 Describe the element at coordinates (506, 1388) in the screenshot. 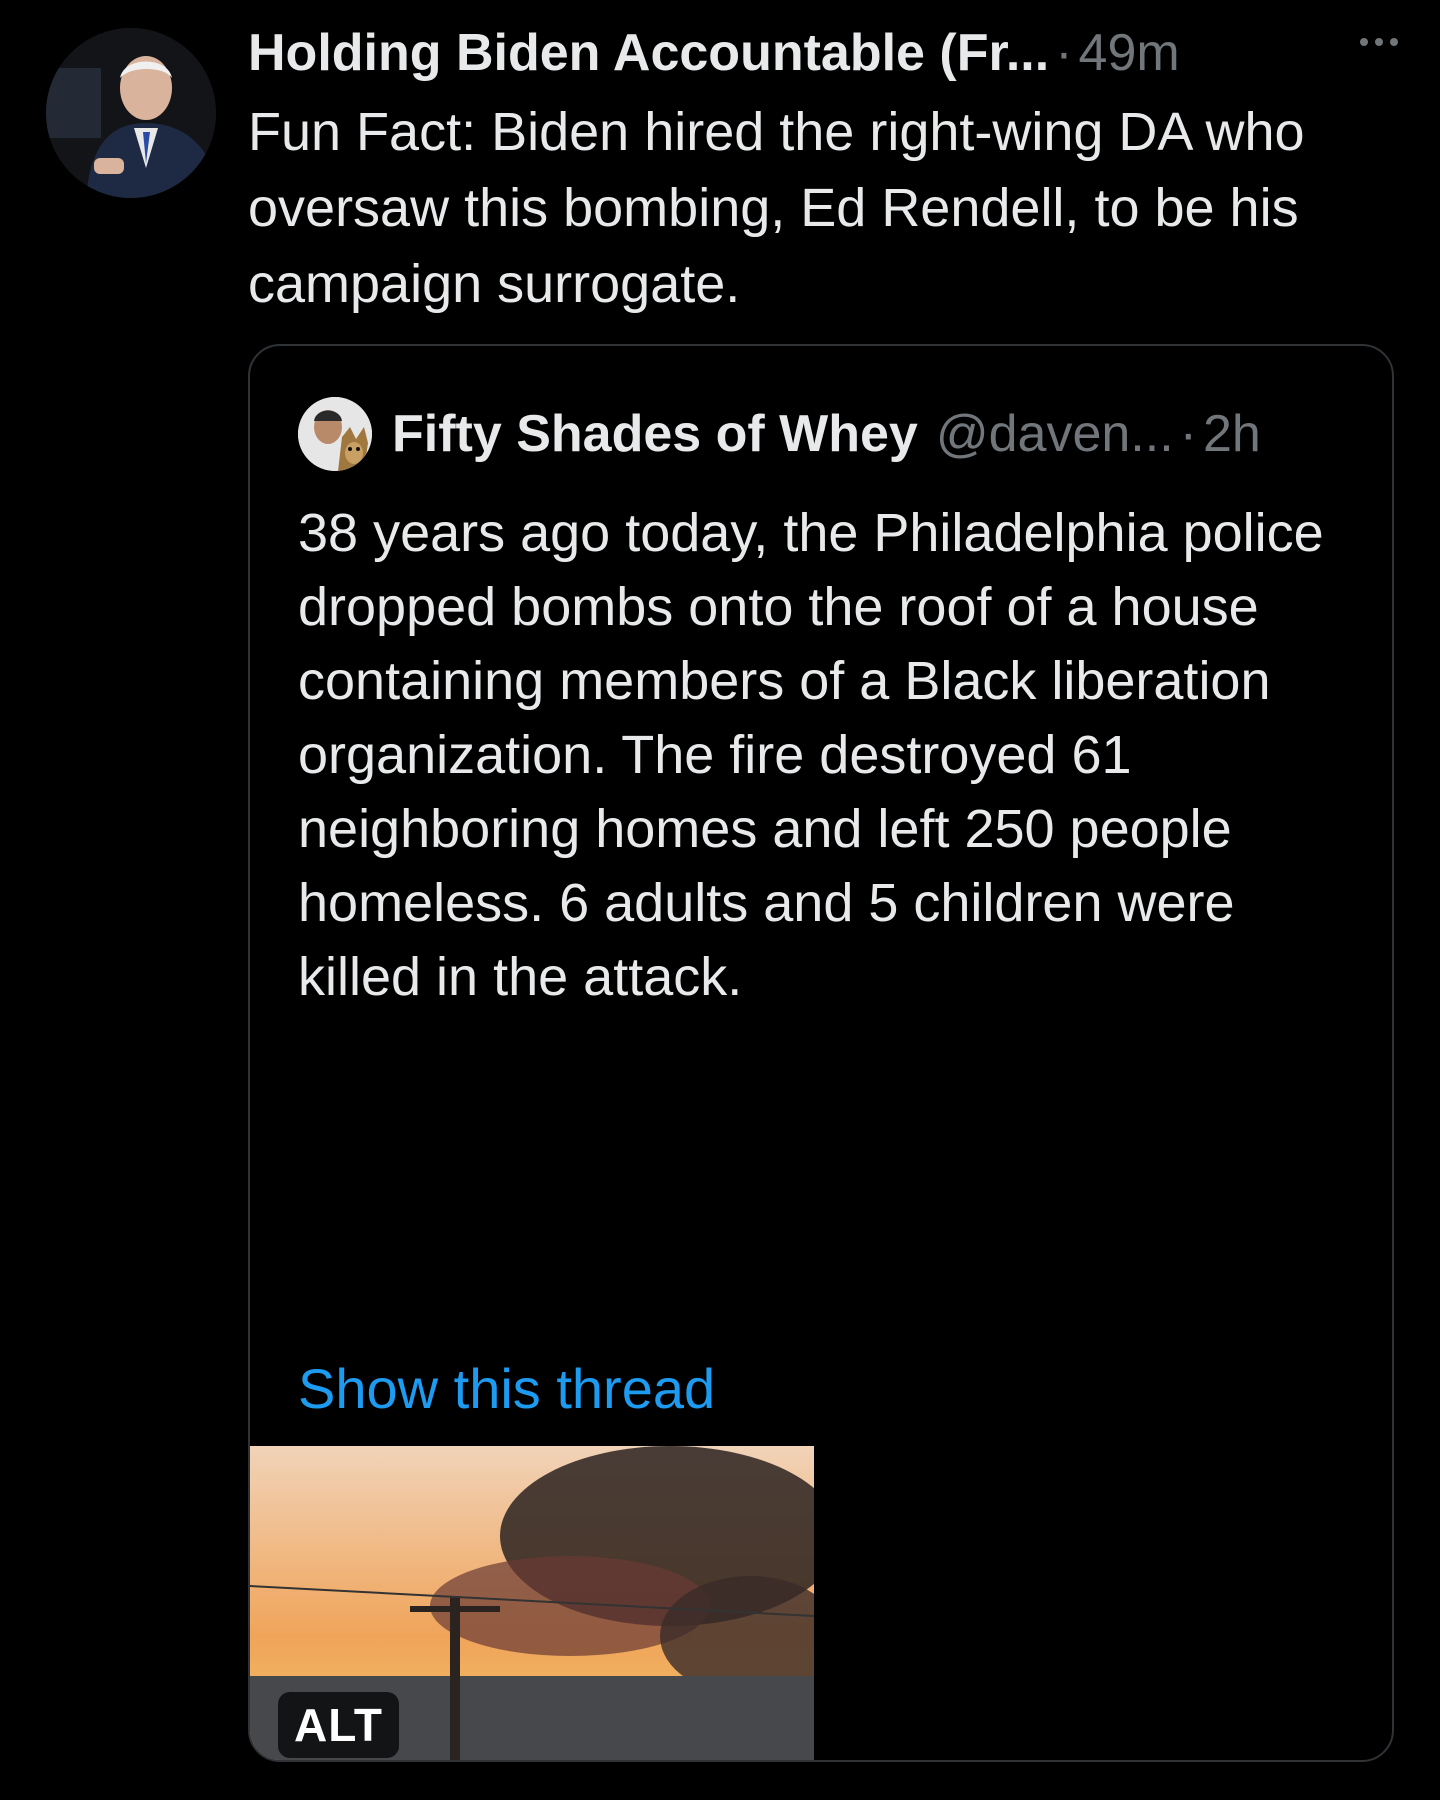

I see `show-thread-link: Show this thread` at that location.